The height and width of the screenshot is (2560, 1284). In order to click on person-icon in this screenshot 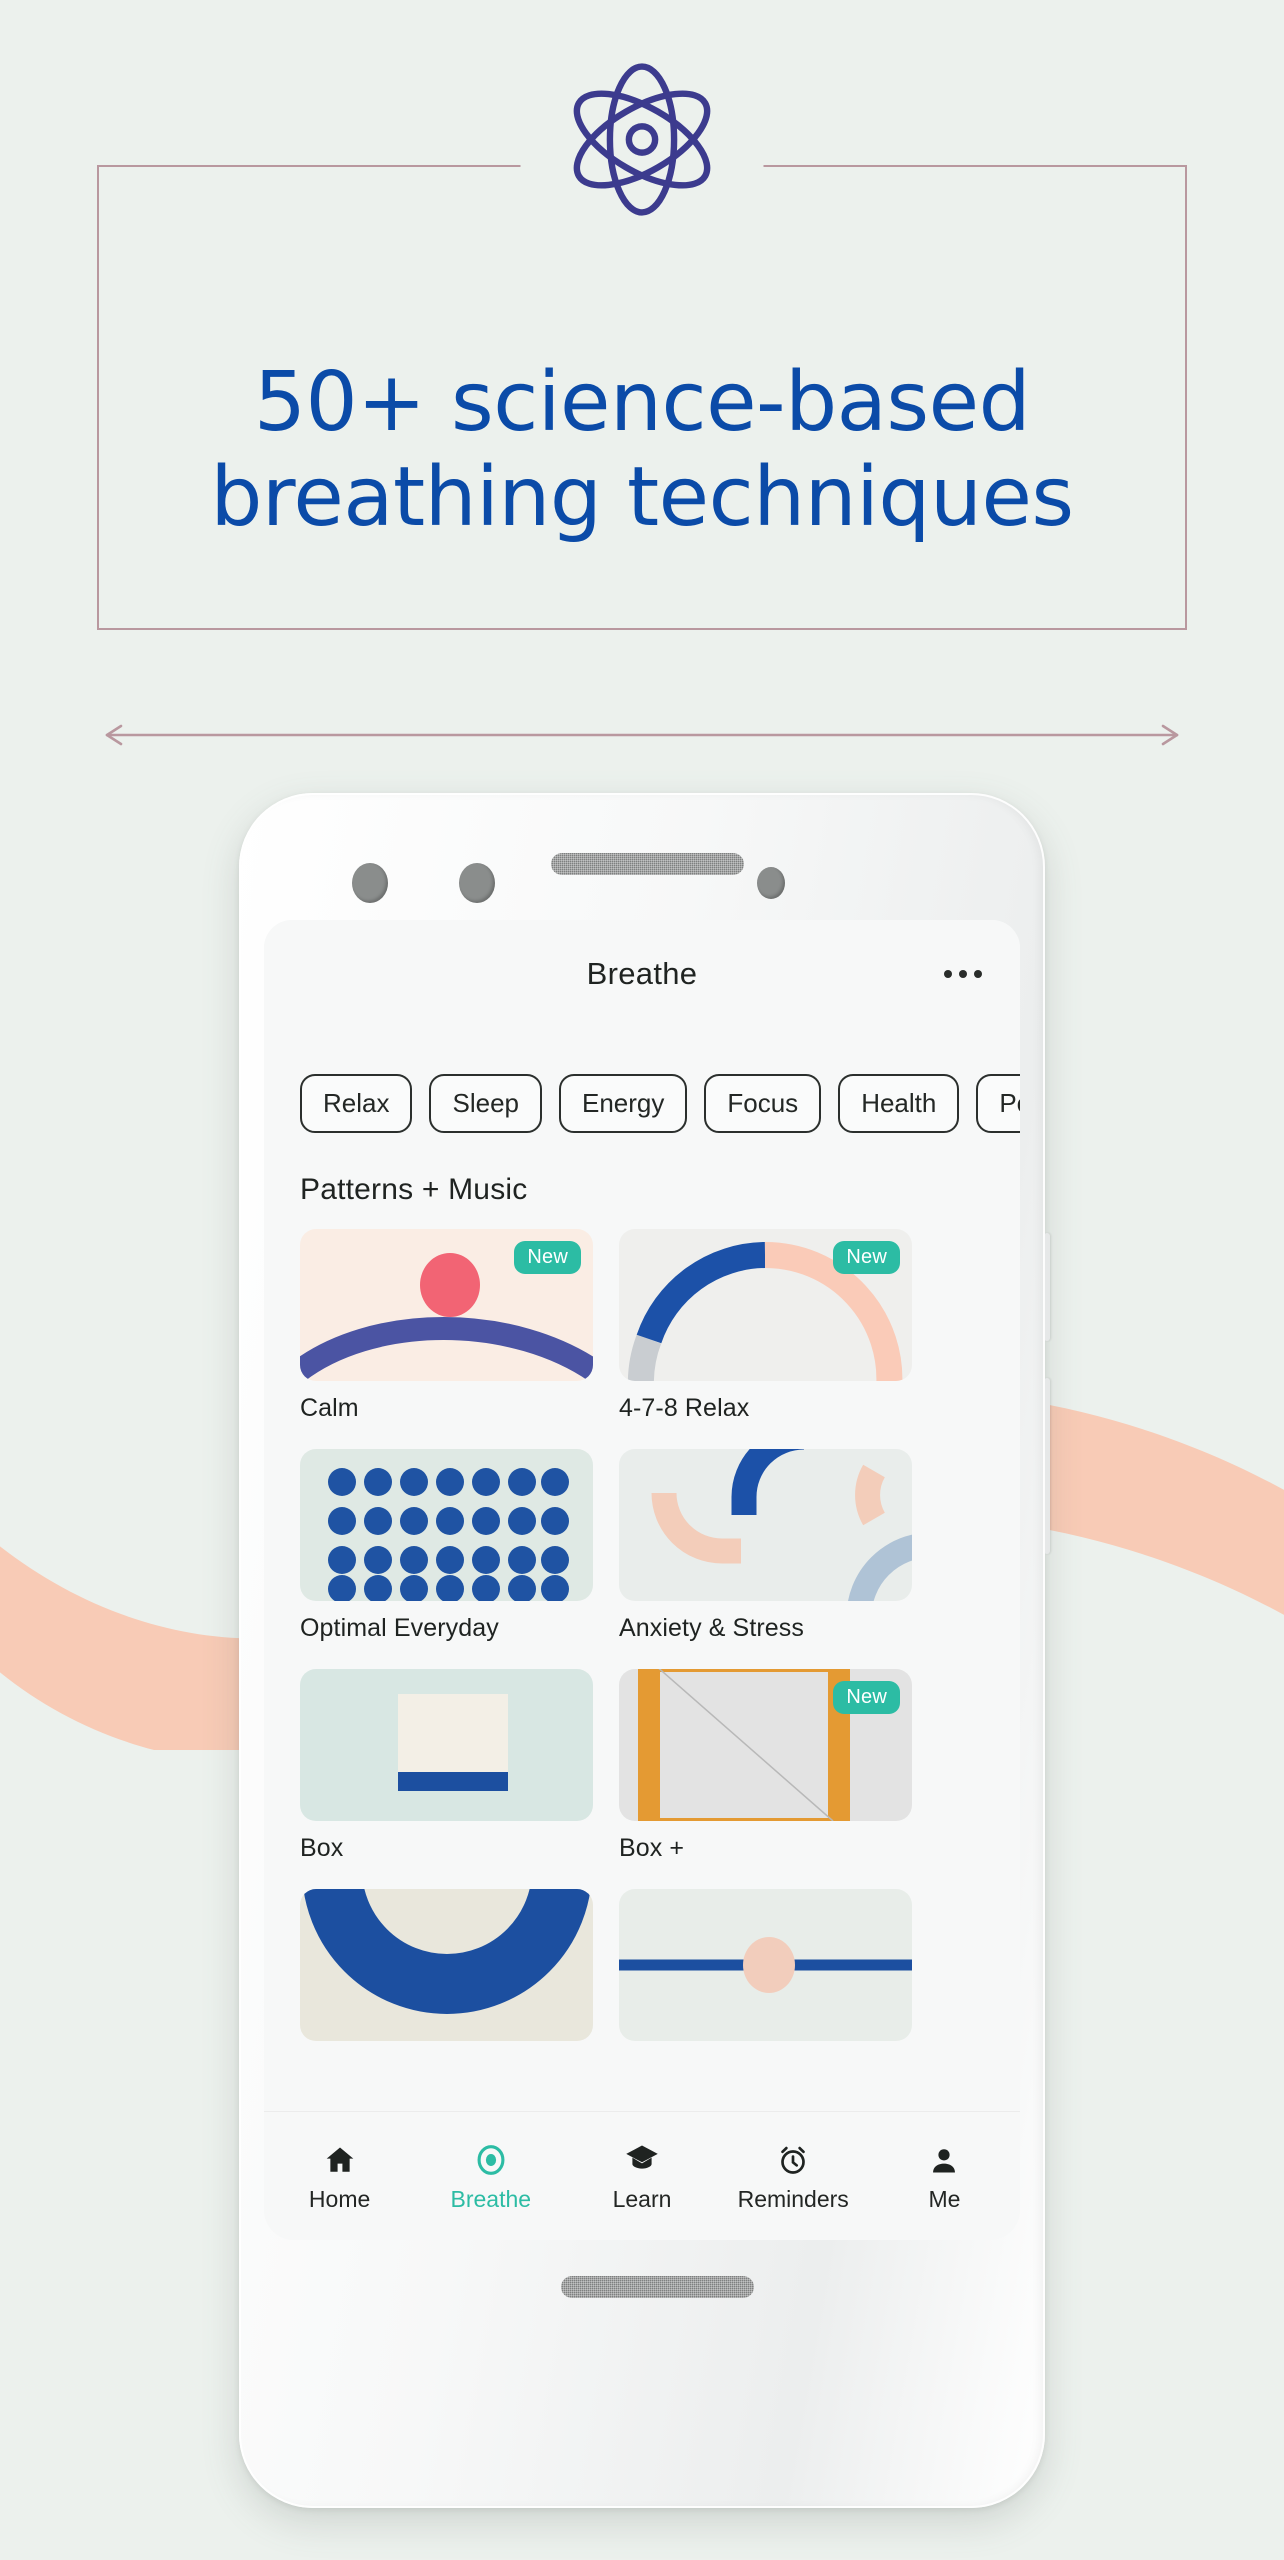, I will do `click(944, 2158)`.